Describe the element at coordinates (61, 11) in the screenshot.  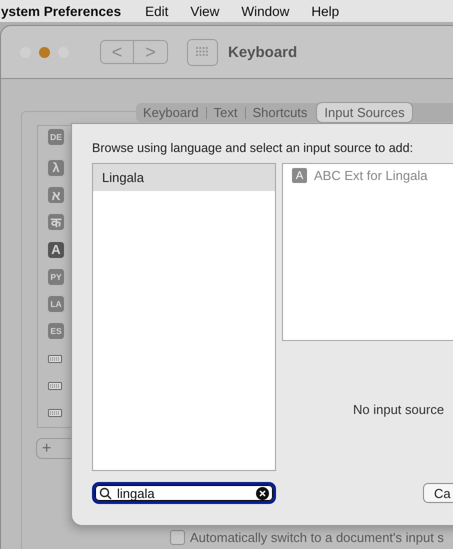
I see `app-menu: ystem Preferences` at that location.